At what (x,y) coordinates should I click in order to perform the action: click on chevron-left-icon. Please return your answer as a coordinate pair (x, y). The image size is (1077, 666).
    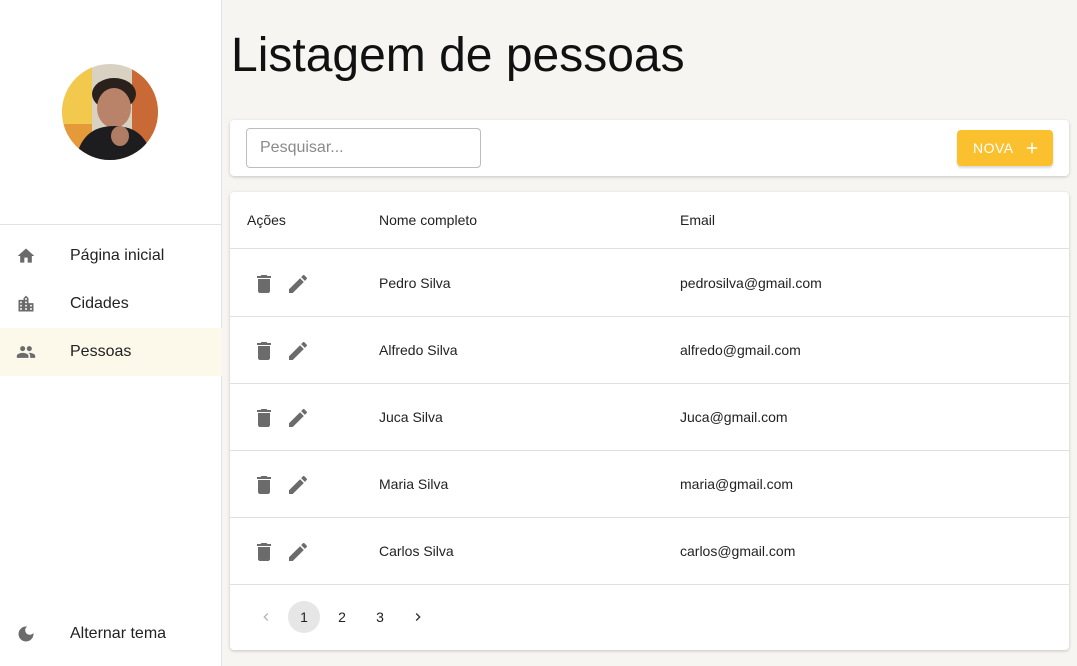
    Looking at the image, I should click on (266, 617).